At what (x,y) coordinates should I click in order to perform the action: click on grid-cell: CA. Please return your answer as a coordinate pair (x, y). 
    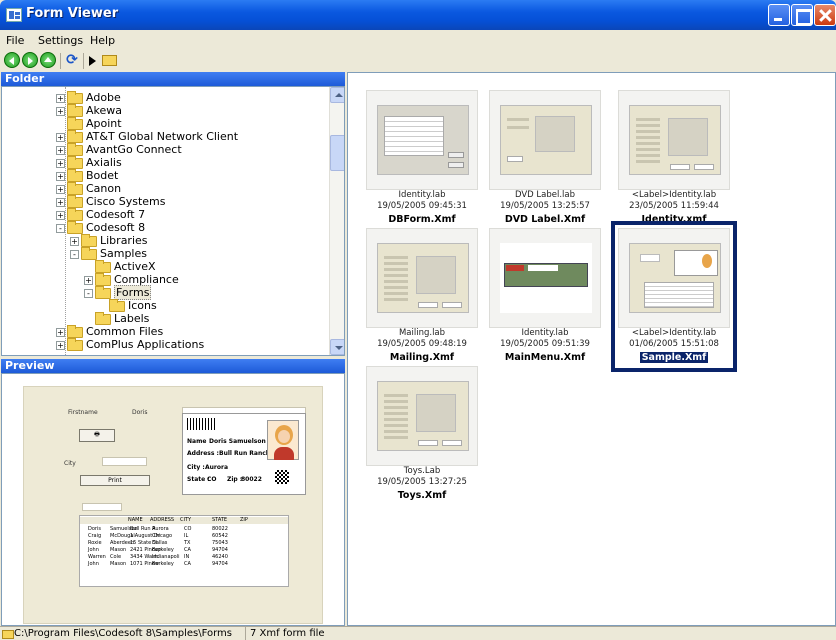
    Looking at the image, I should click on (187, 550).